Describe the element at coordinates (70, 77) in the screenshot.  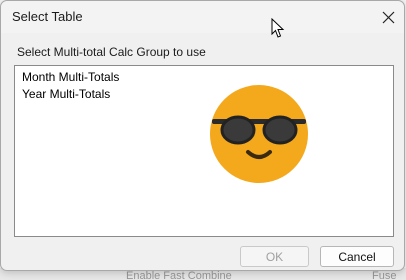
I see `list-item-month-multi-totals: Month Multi-Totals` at that location.